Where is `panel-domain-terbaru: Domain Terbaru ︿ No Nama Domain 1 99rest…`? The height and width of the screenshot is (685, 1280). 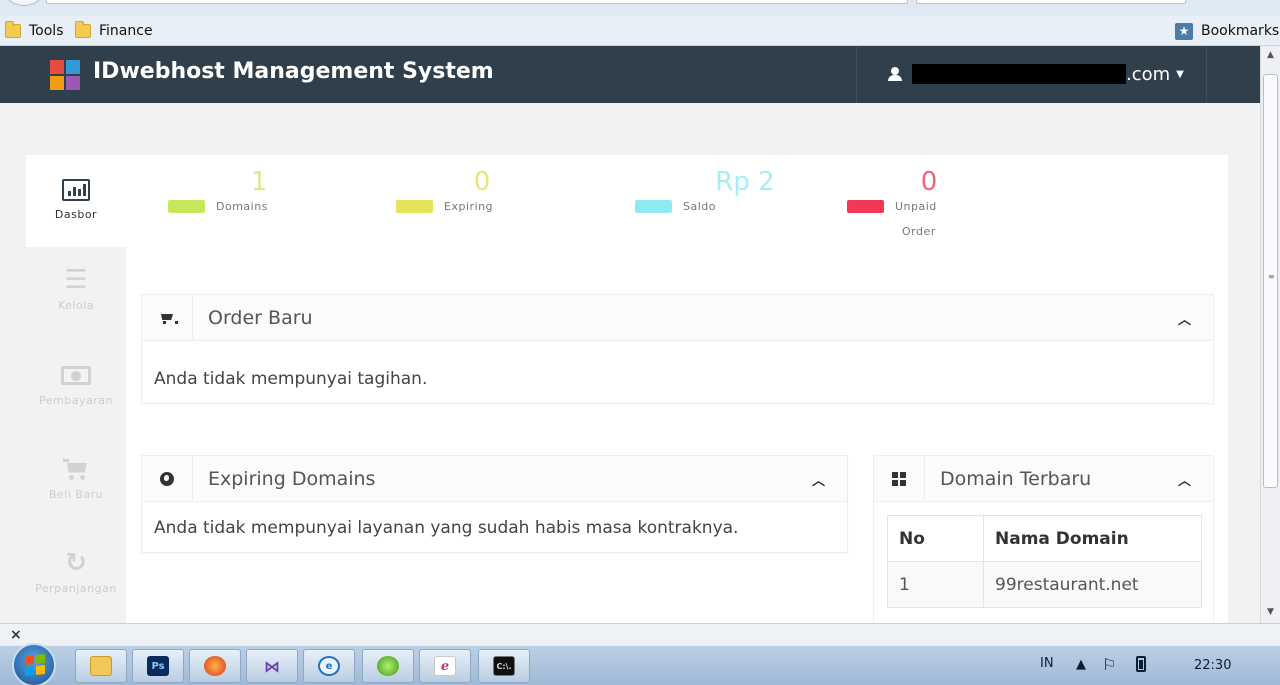
panel-domain-terbaru: Domain Terbaru ︿ No Nama Domain 1 99rest… is located at coordinates (1043, 539).